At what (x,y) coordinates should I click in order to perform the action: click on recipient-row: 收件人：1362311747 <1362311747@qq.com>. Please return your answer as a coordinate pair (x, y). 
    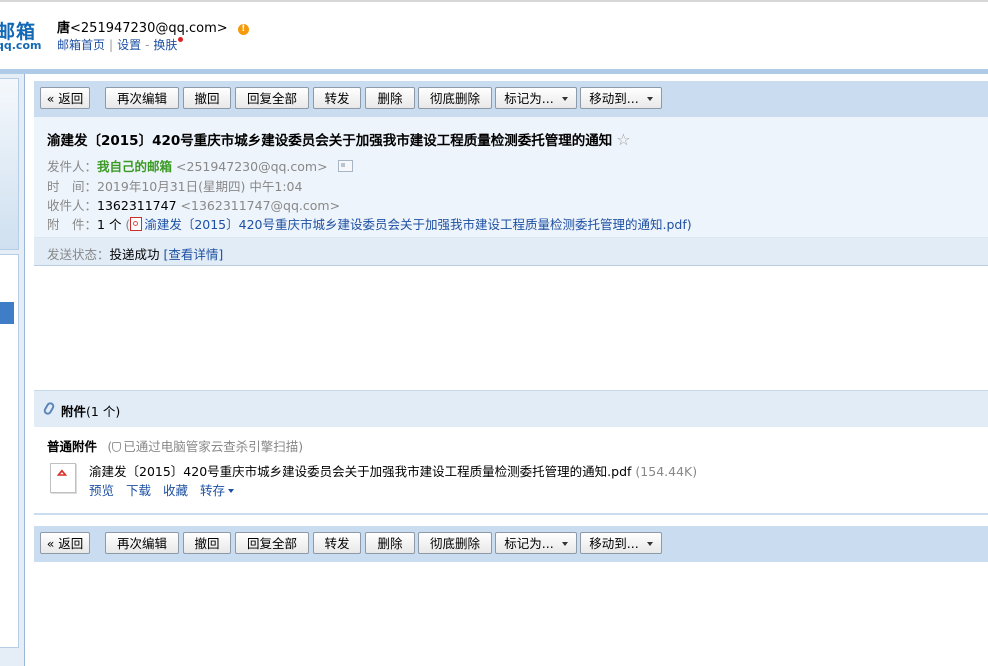
    Looking at the image, I should click on (193, 204).